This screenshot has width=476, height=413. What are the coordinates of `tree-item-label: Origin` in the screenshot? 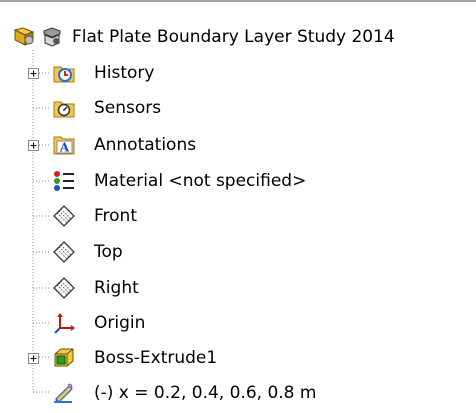 It's located at (120, 323).